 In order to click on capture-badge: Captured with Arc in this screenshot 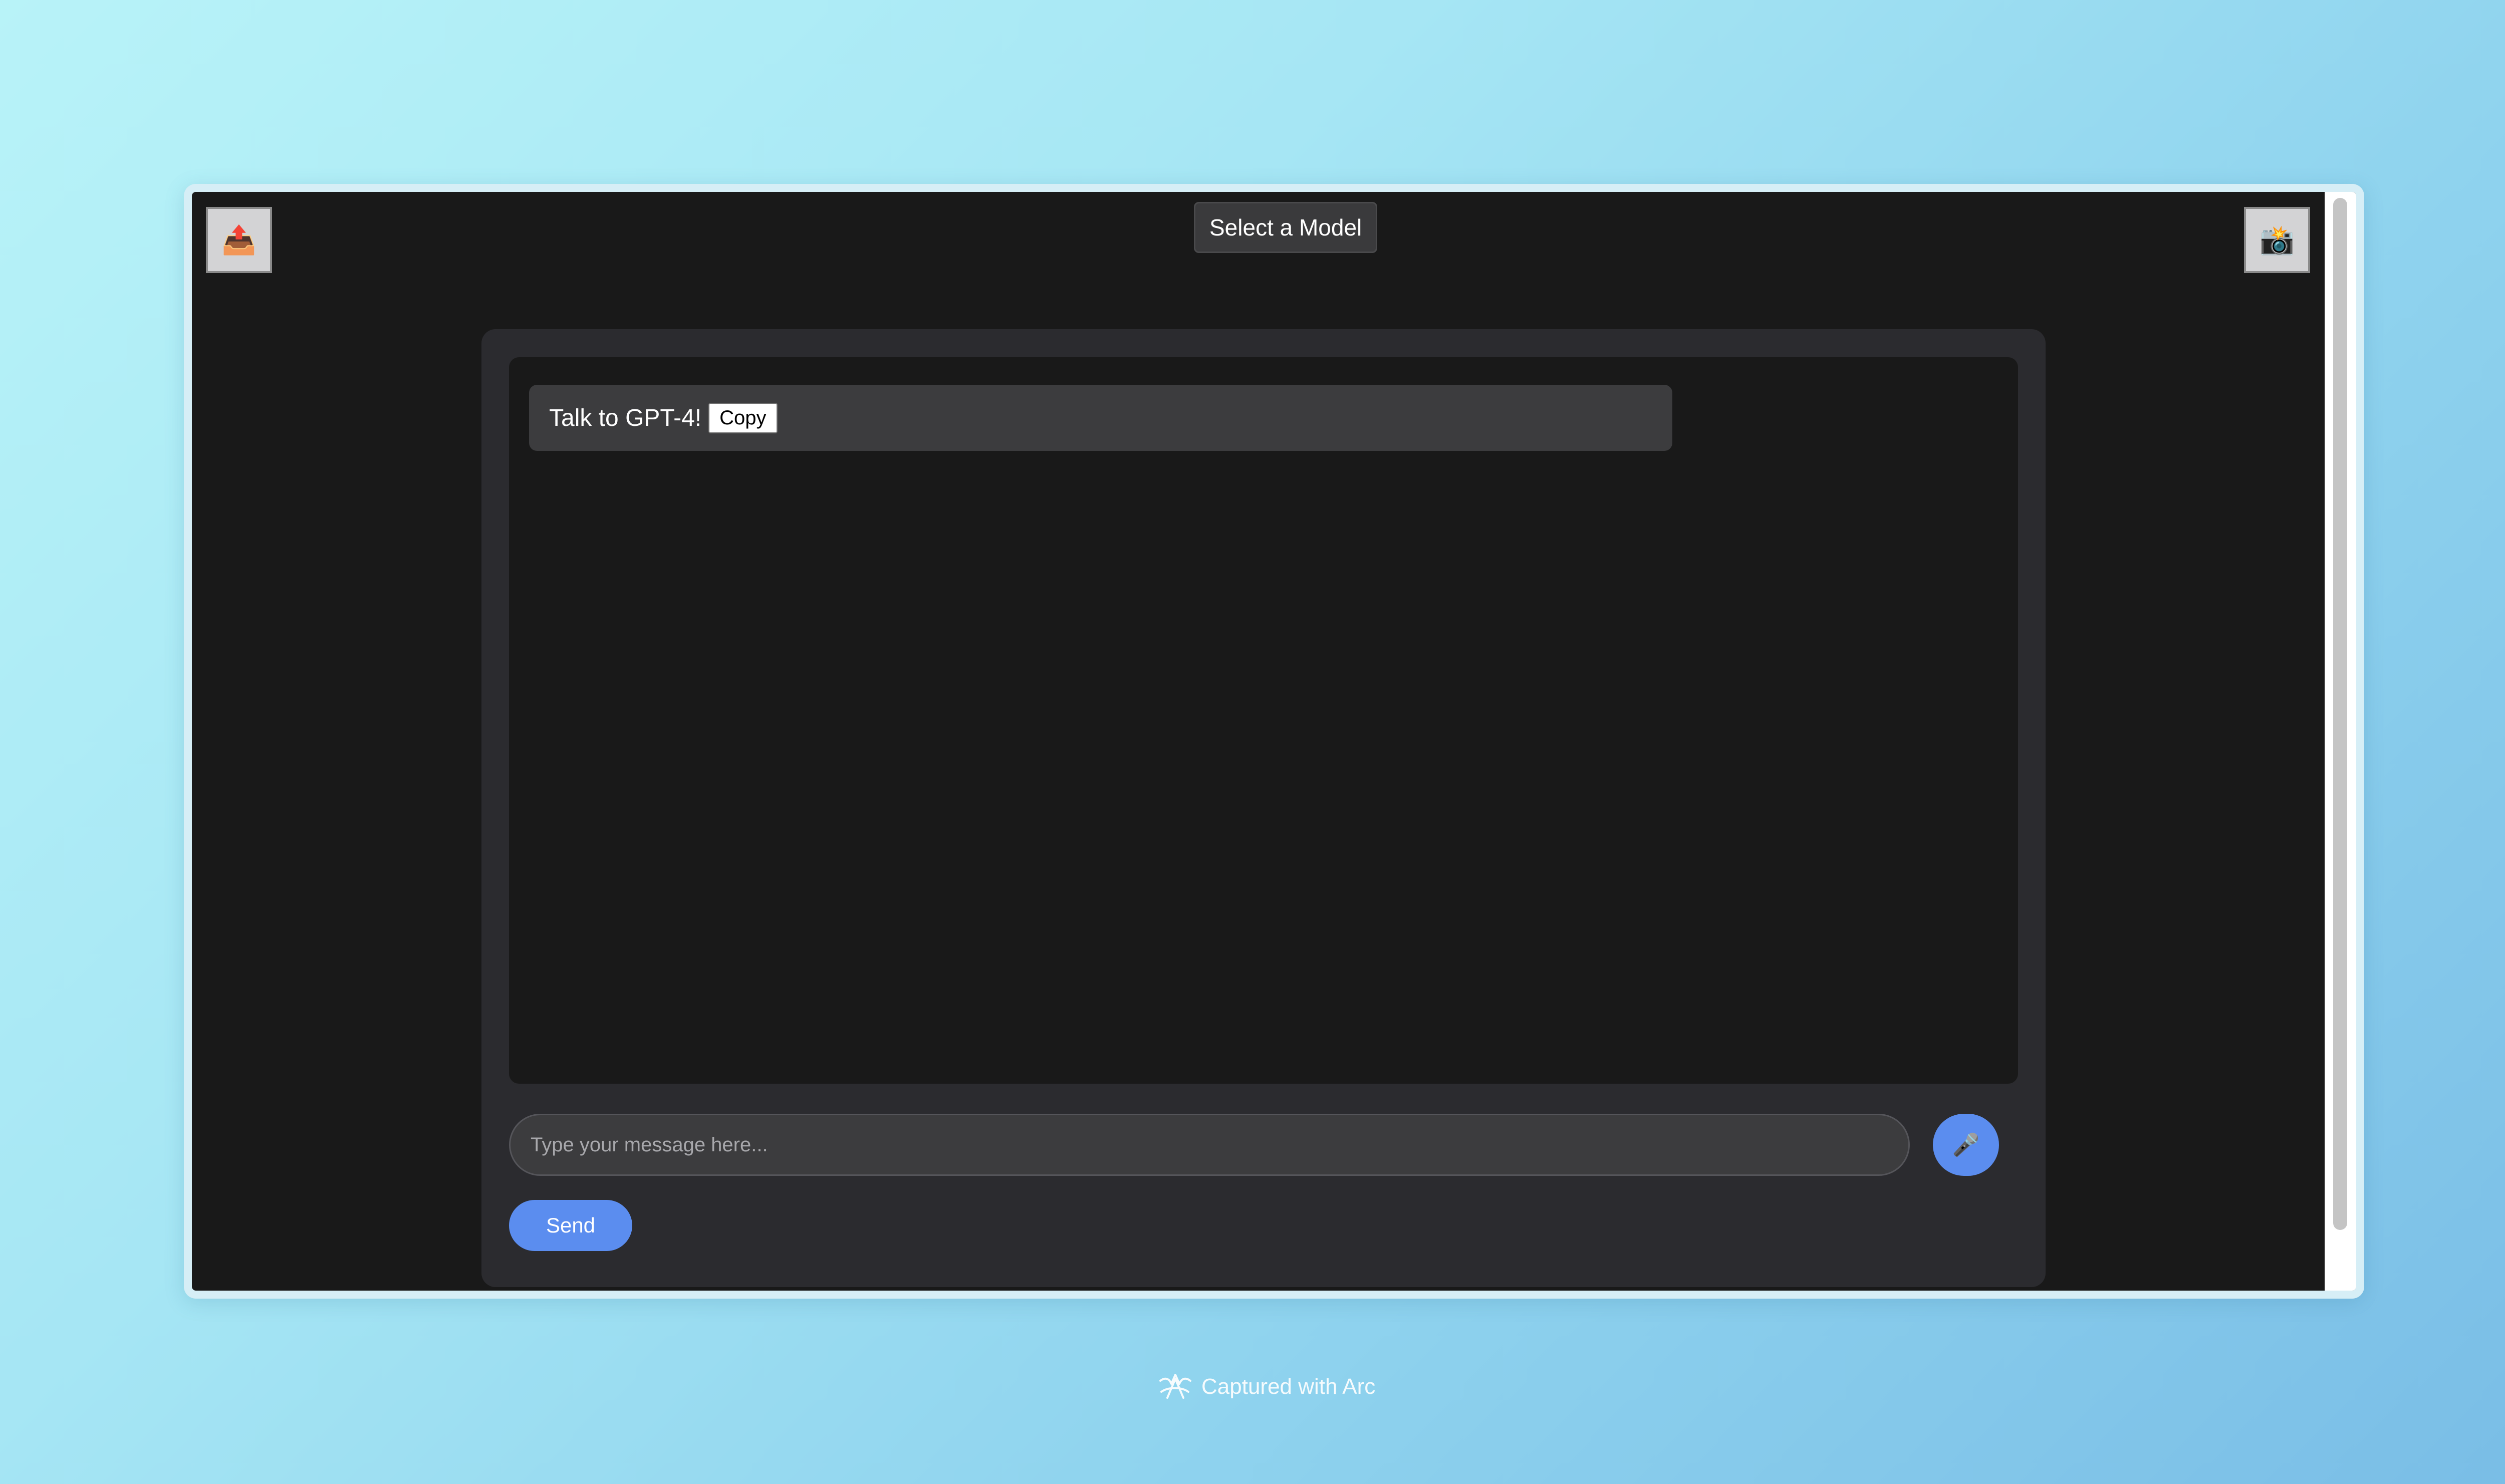, I will do `click(1265, 1387)`.